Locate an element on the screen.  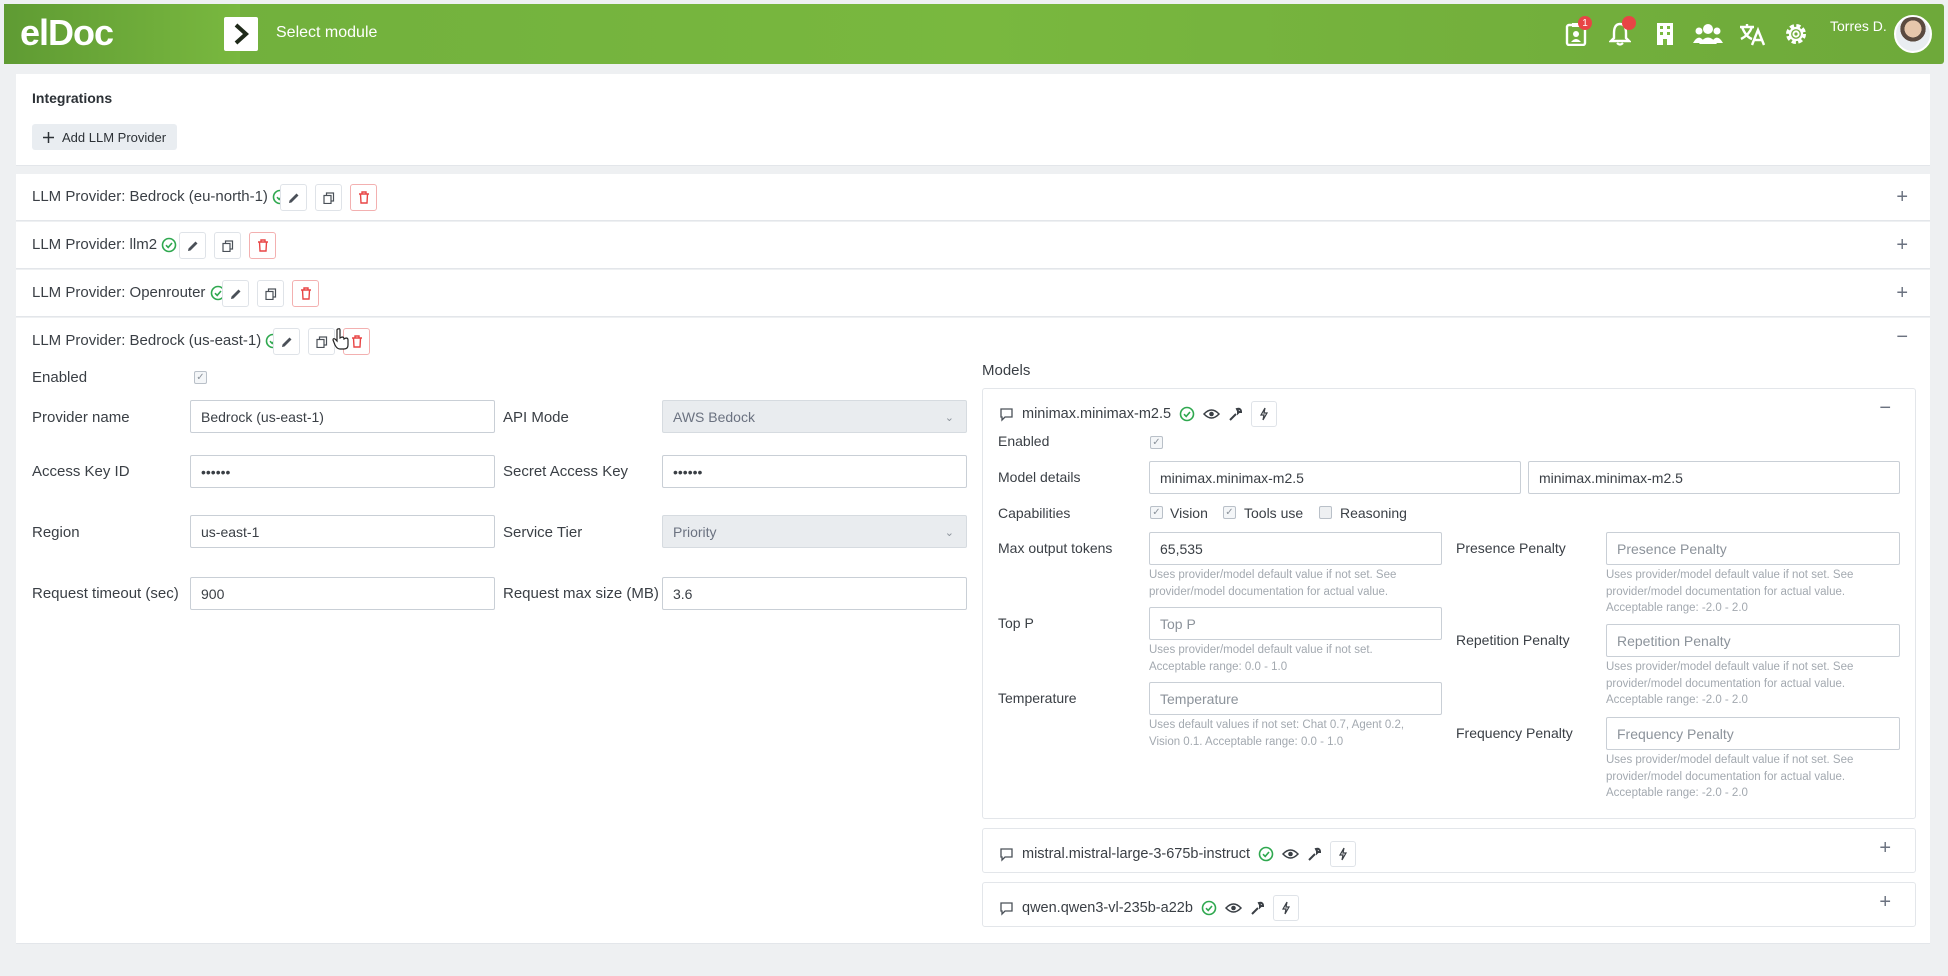
secret-key-field: •••••• is located at coordinates (814, 471).